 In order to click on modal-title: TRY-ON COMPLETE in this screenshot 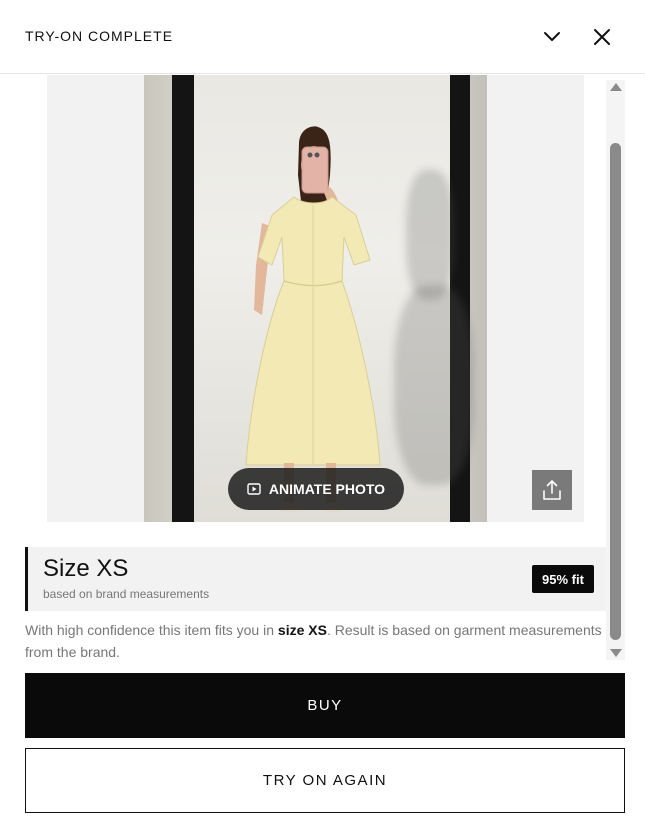, I will do `click(99, 36)`.